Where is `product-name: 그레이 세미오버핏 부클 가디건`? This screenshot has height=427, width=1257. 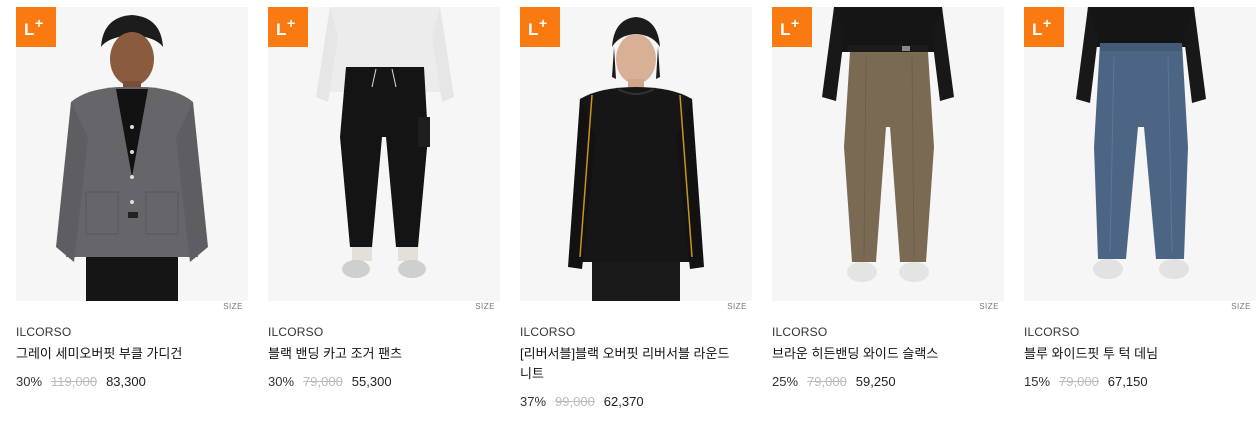 product-name: 그레이 세미오버핏 부클 가디건 is located at coordinates (121, 354).